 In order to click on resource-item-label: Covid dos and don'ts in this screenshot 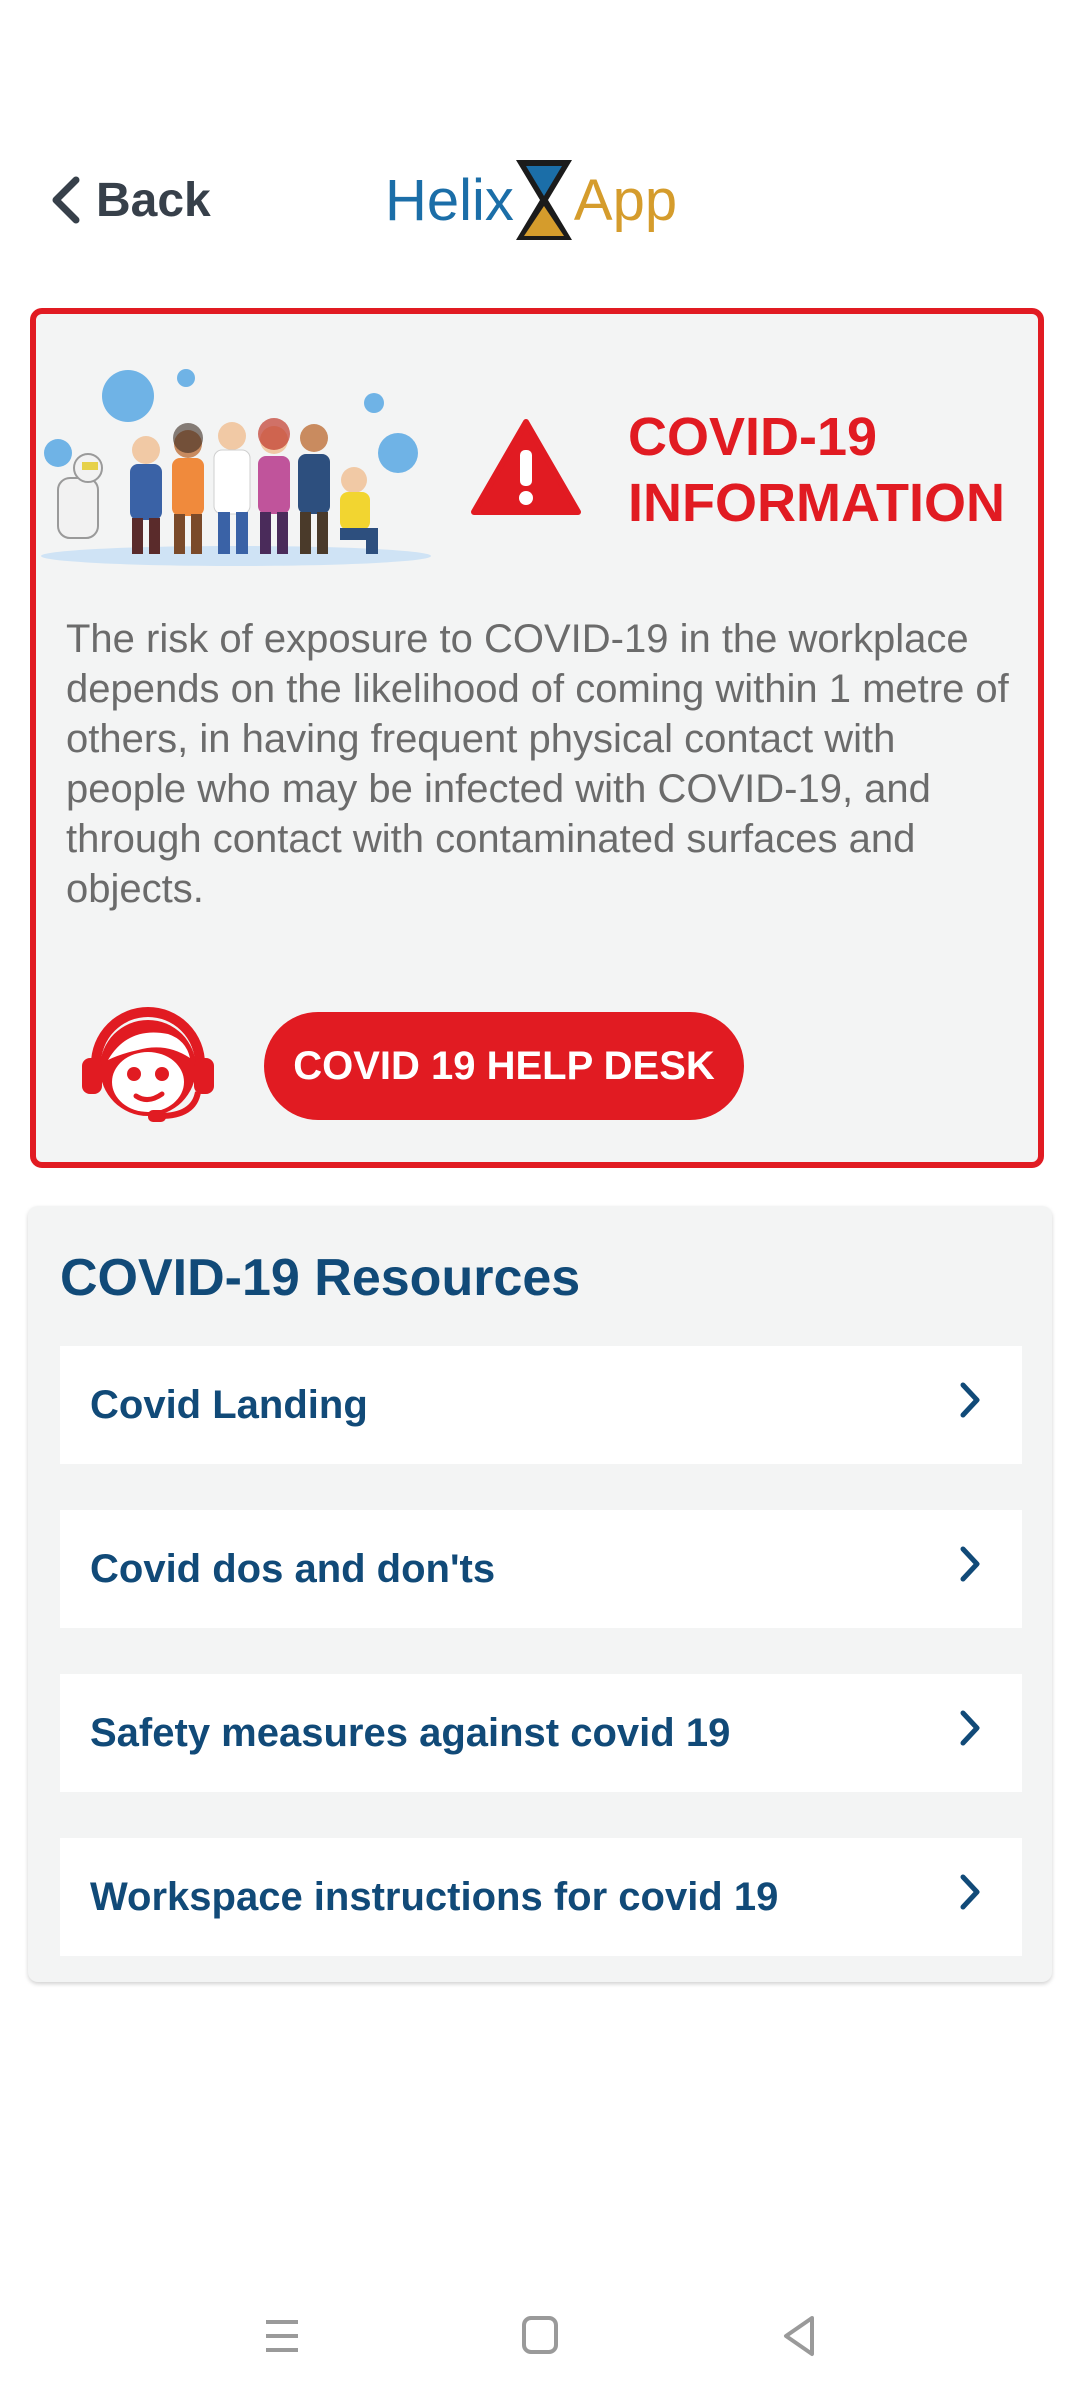, I will do `click(293, 1569)`.